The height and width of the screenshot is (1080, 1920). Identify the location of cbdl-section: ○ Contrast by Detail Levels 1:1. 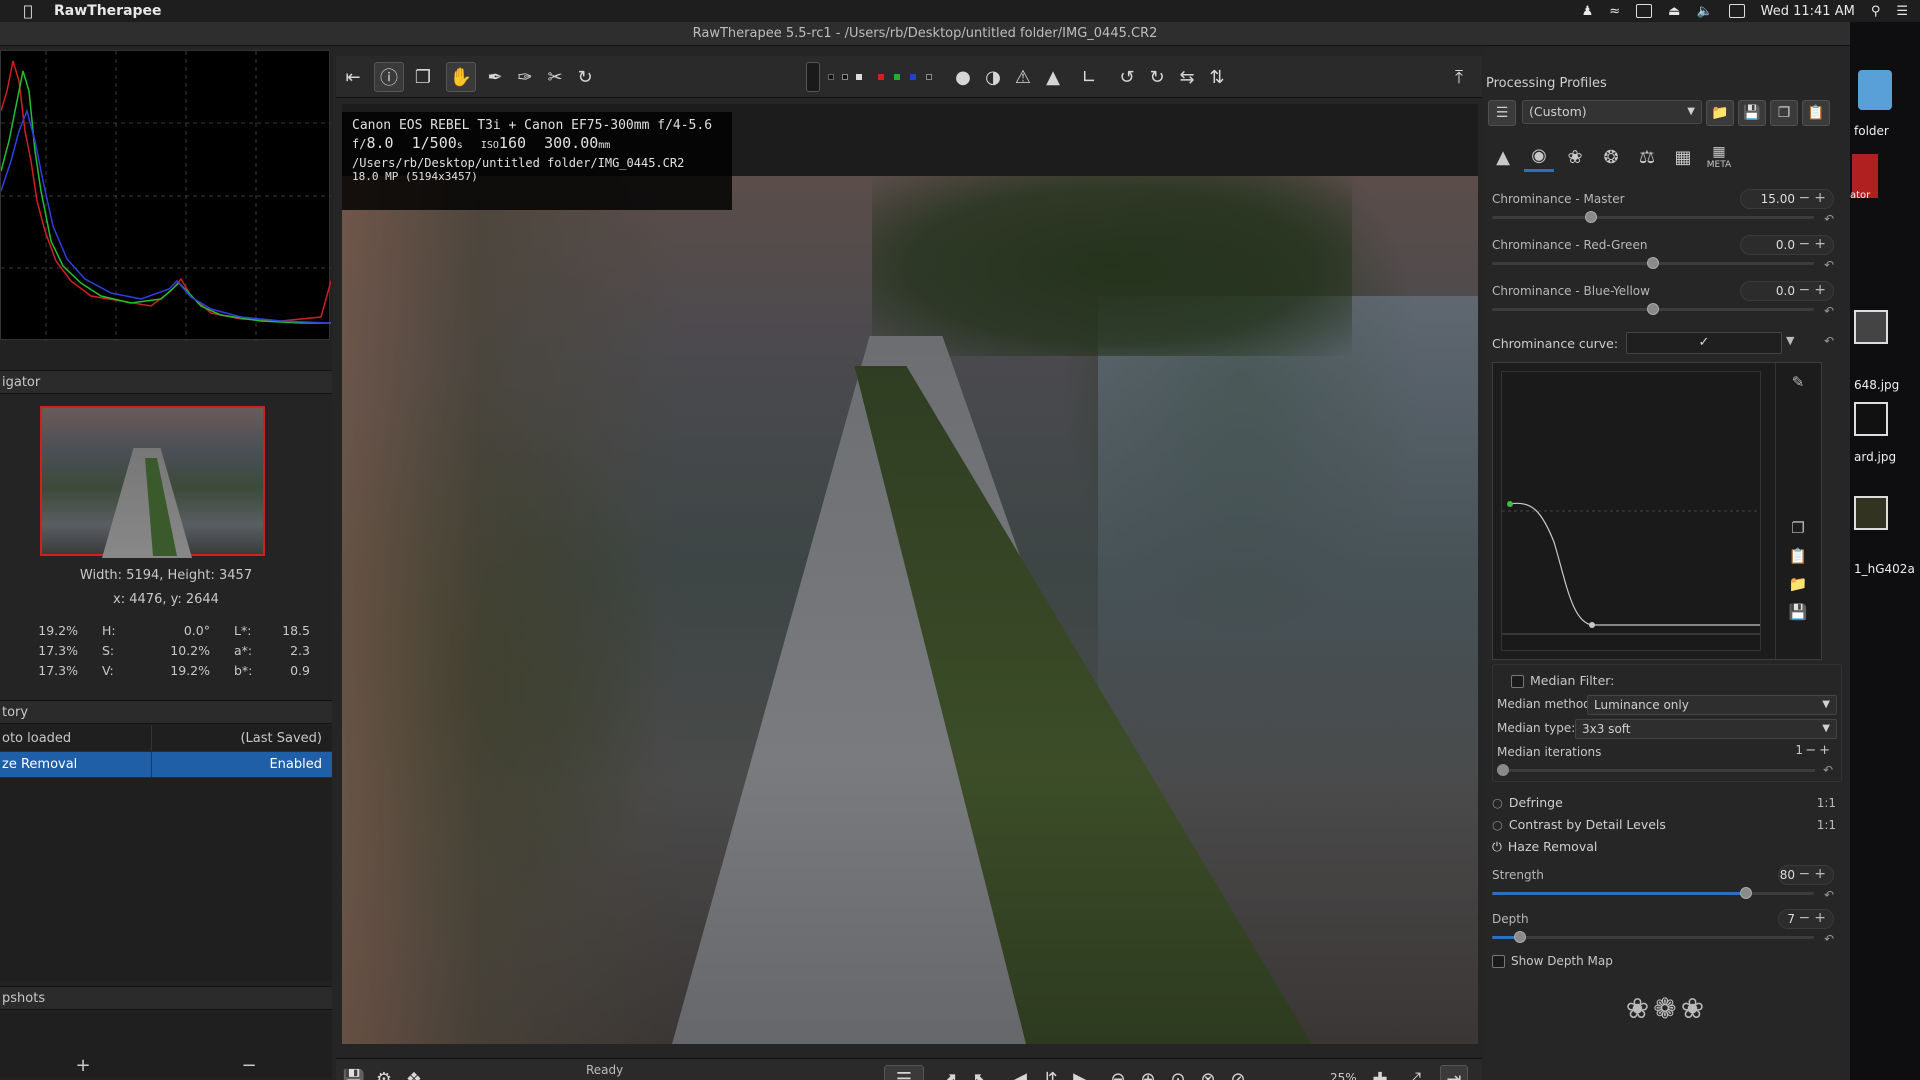
(1667, 825).